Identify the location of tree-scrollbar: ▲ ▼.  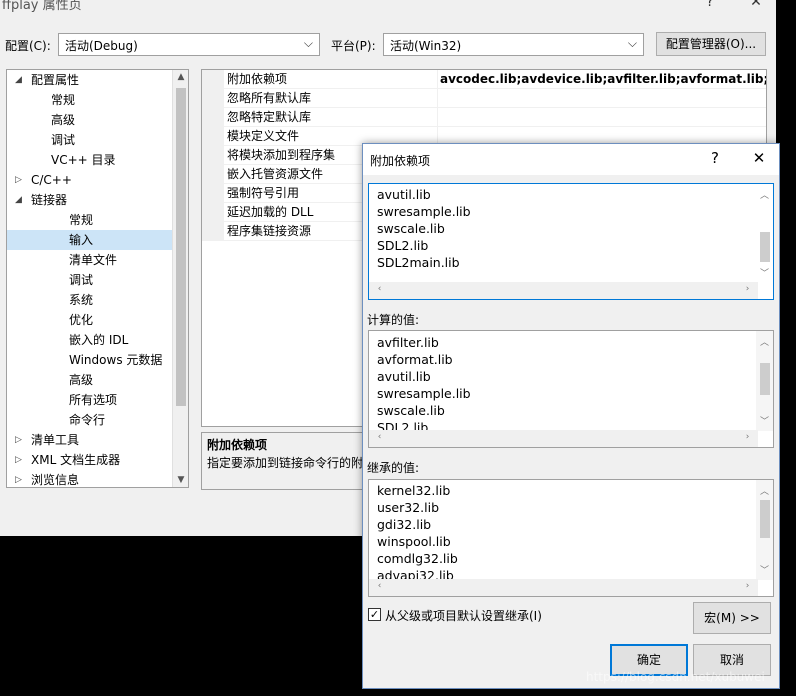
(180, 278).